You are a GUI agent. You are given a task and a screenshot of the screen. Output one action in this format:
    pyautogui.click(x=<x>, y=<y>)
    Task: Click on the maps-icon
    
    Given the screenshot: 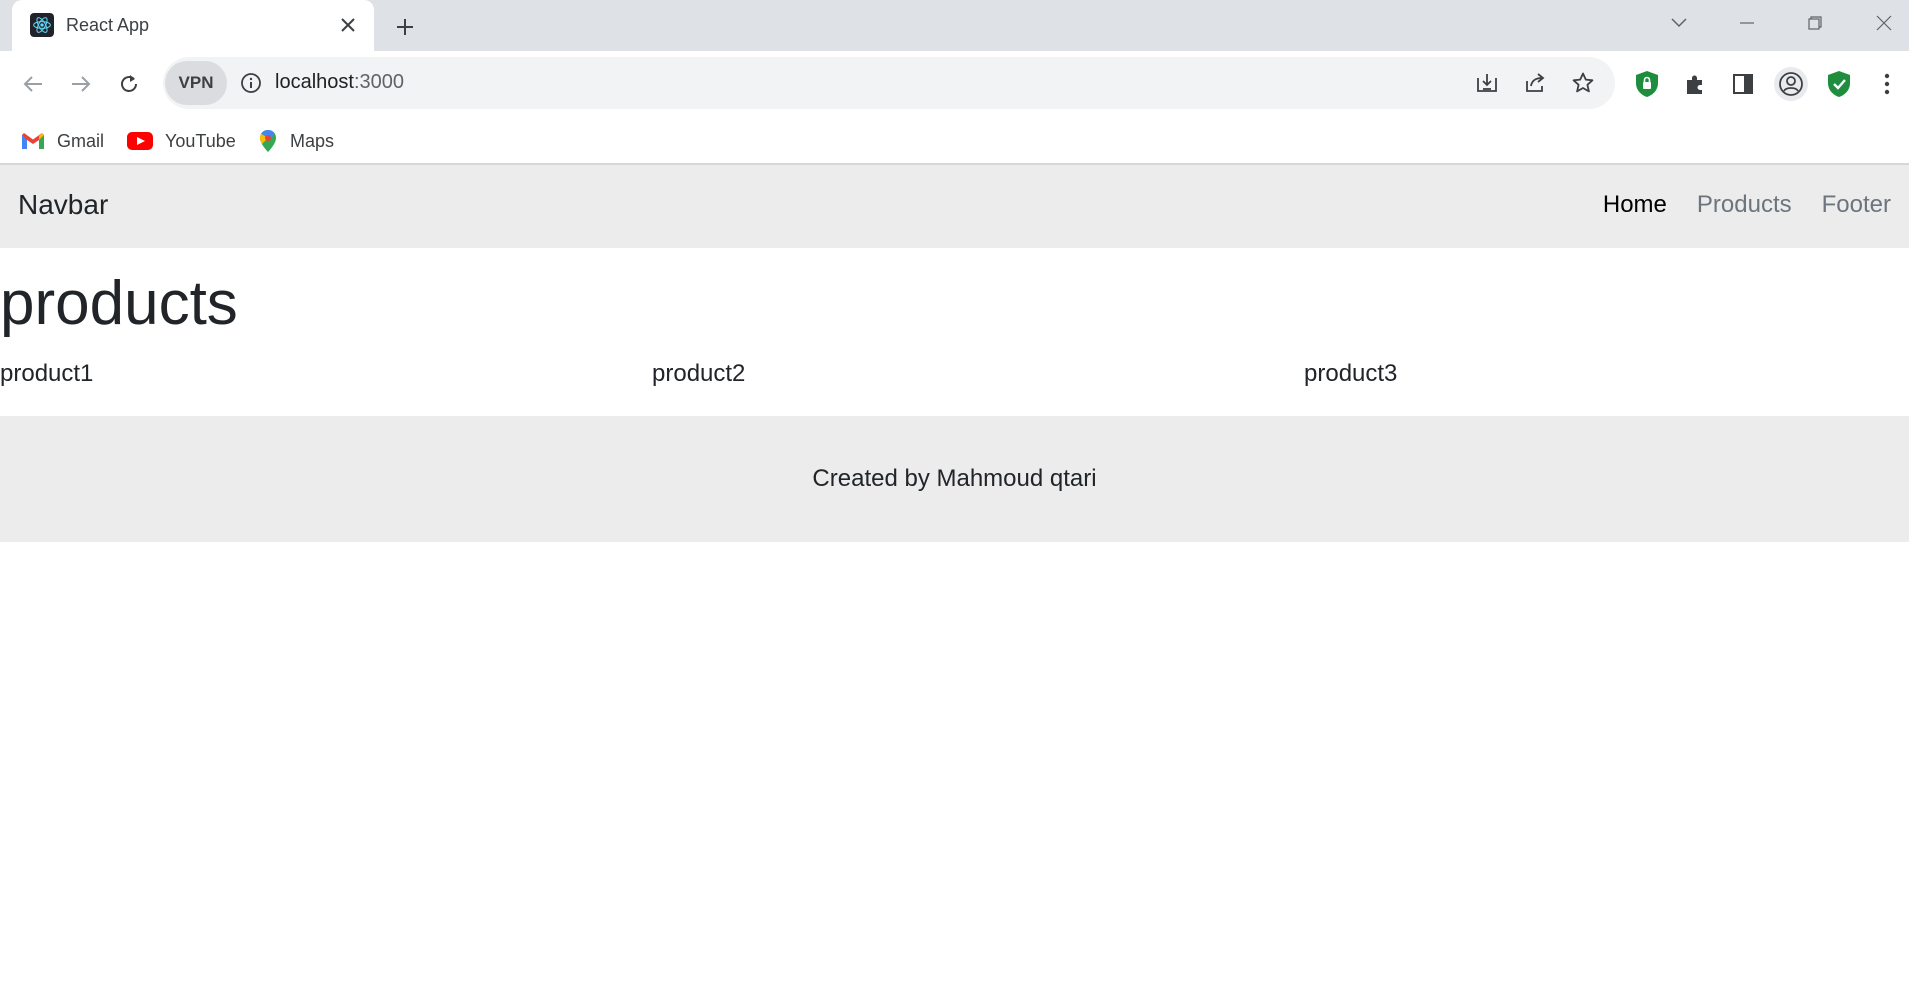 What is the action you would take?
    pyautogui.click(x=268, y=141)
    